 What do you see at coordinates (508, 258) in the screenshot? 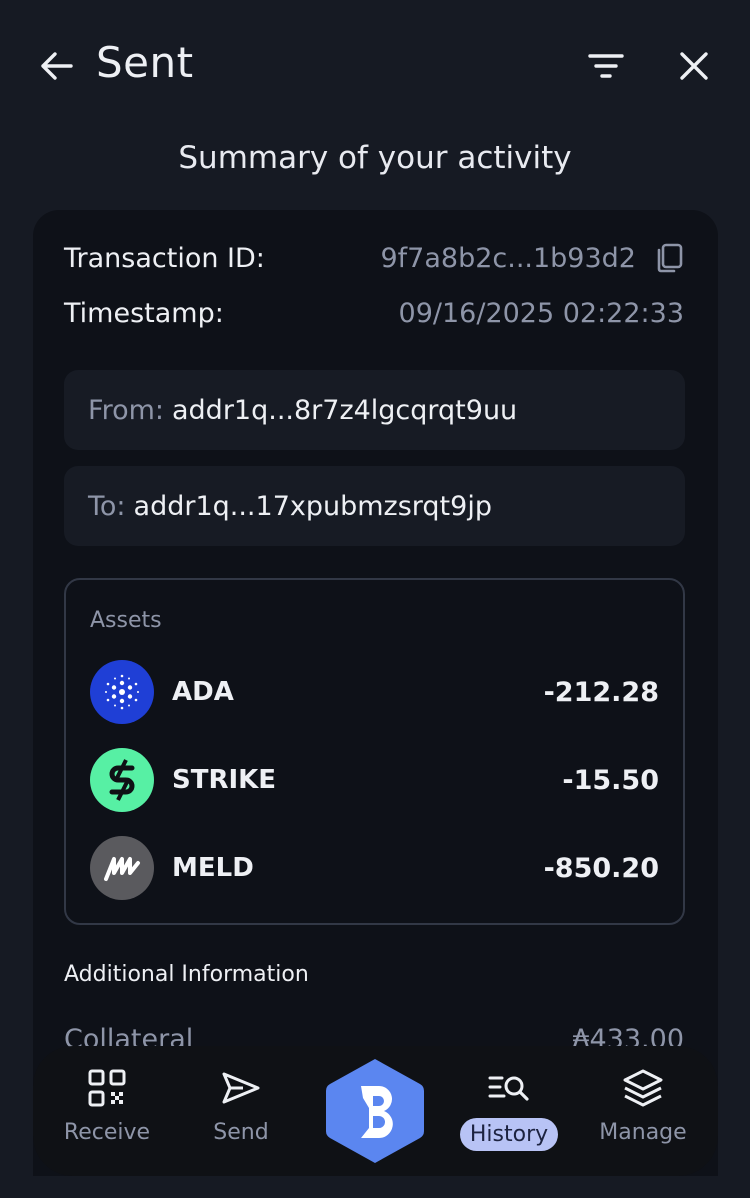
I see `transaction-id-value: 9f7a8b2c...1b93d2` at bounding box center [508, 258].